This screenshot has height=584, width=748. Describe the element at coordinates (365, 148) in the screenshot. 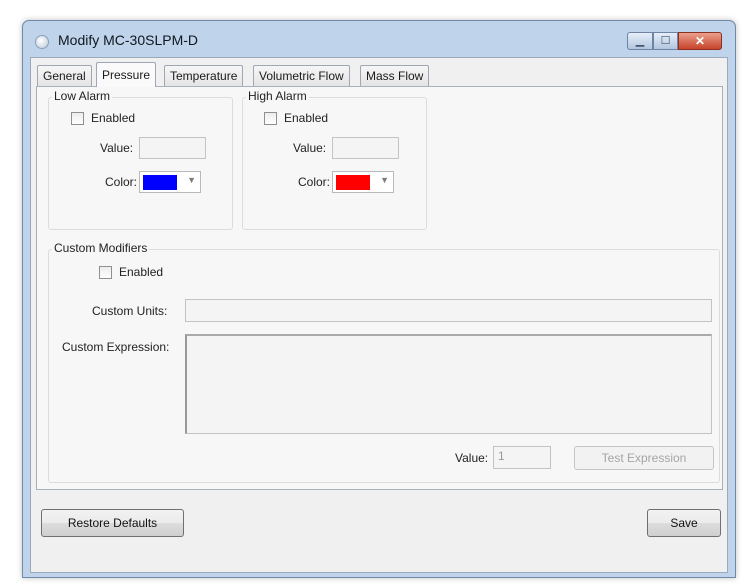

I see `high-alarm-value-input` at that location.